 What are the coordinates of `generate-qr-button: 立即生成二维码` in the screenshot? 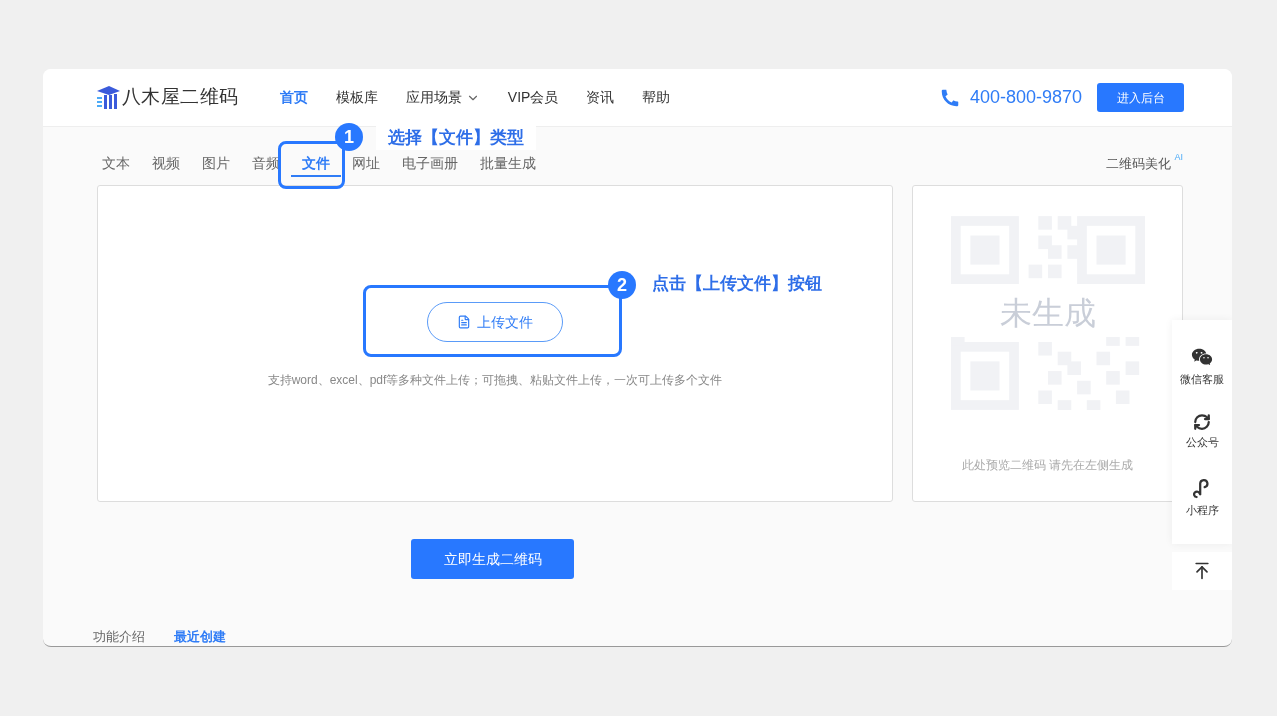 It's located at (492, 559).